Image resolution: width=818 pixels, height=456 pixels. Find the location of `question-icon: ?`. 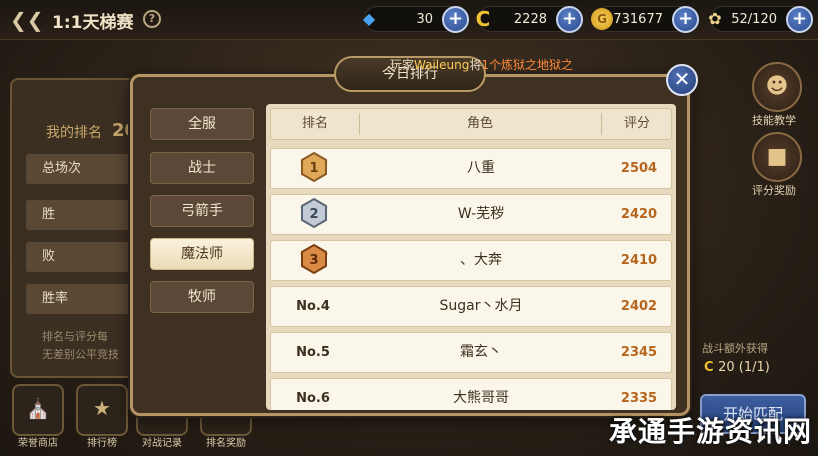

question-icon: ? is located at coordinates (152, 19).